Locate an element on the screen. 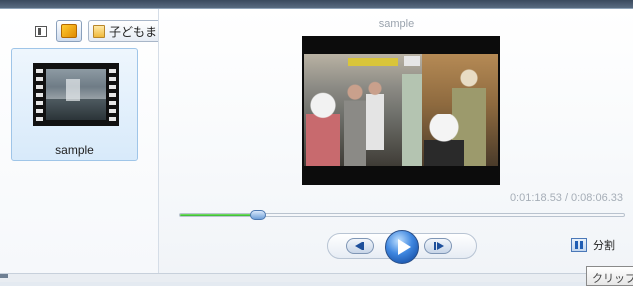 The image size is (633, 286). split-icon is located at coordinates (579, 245).